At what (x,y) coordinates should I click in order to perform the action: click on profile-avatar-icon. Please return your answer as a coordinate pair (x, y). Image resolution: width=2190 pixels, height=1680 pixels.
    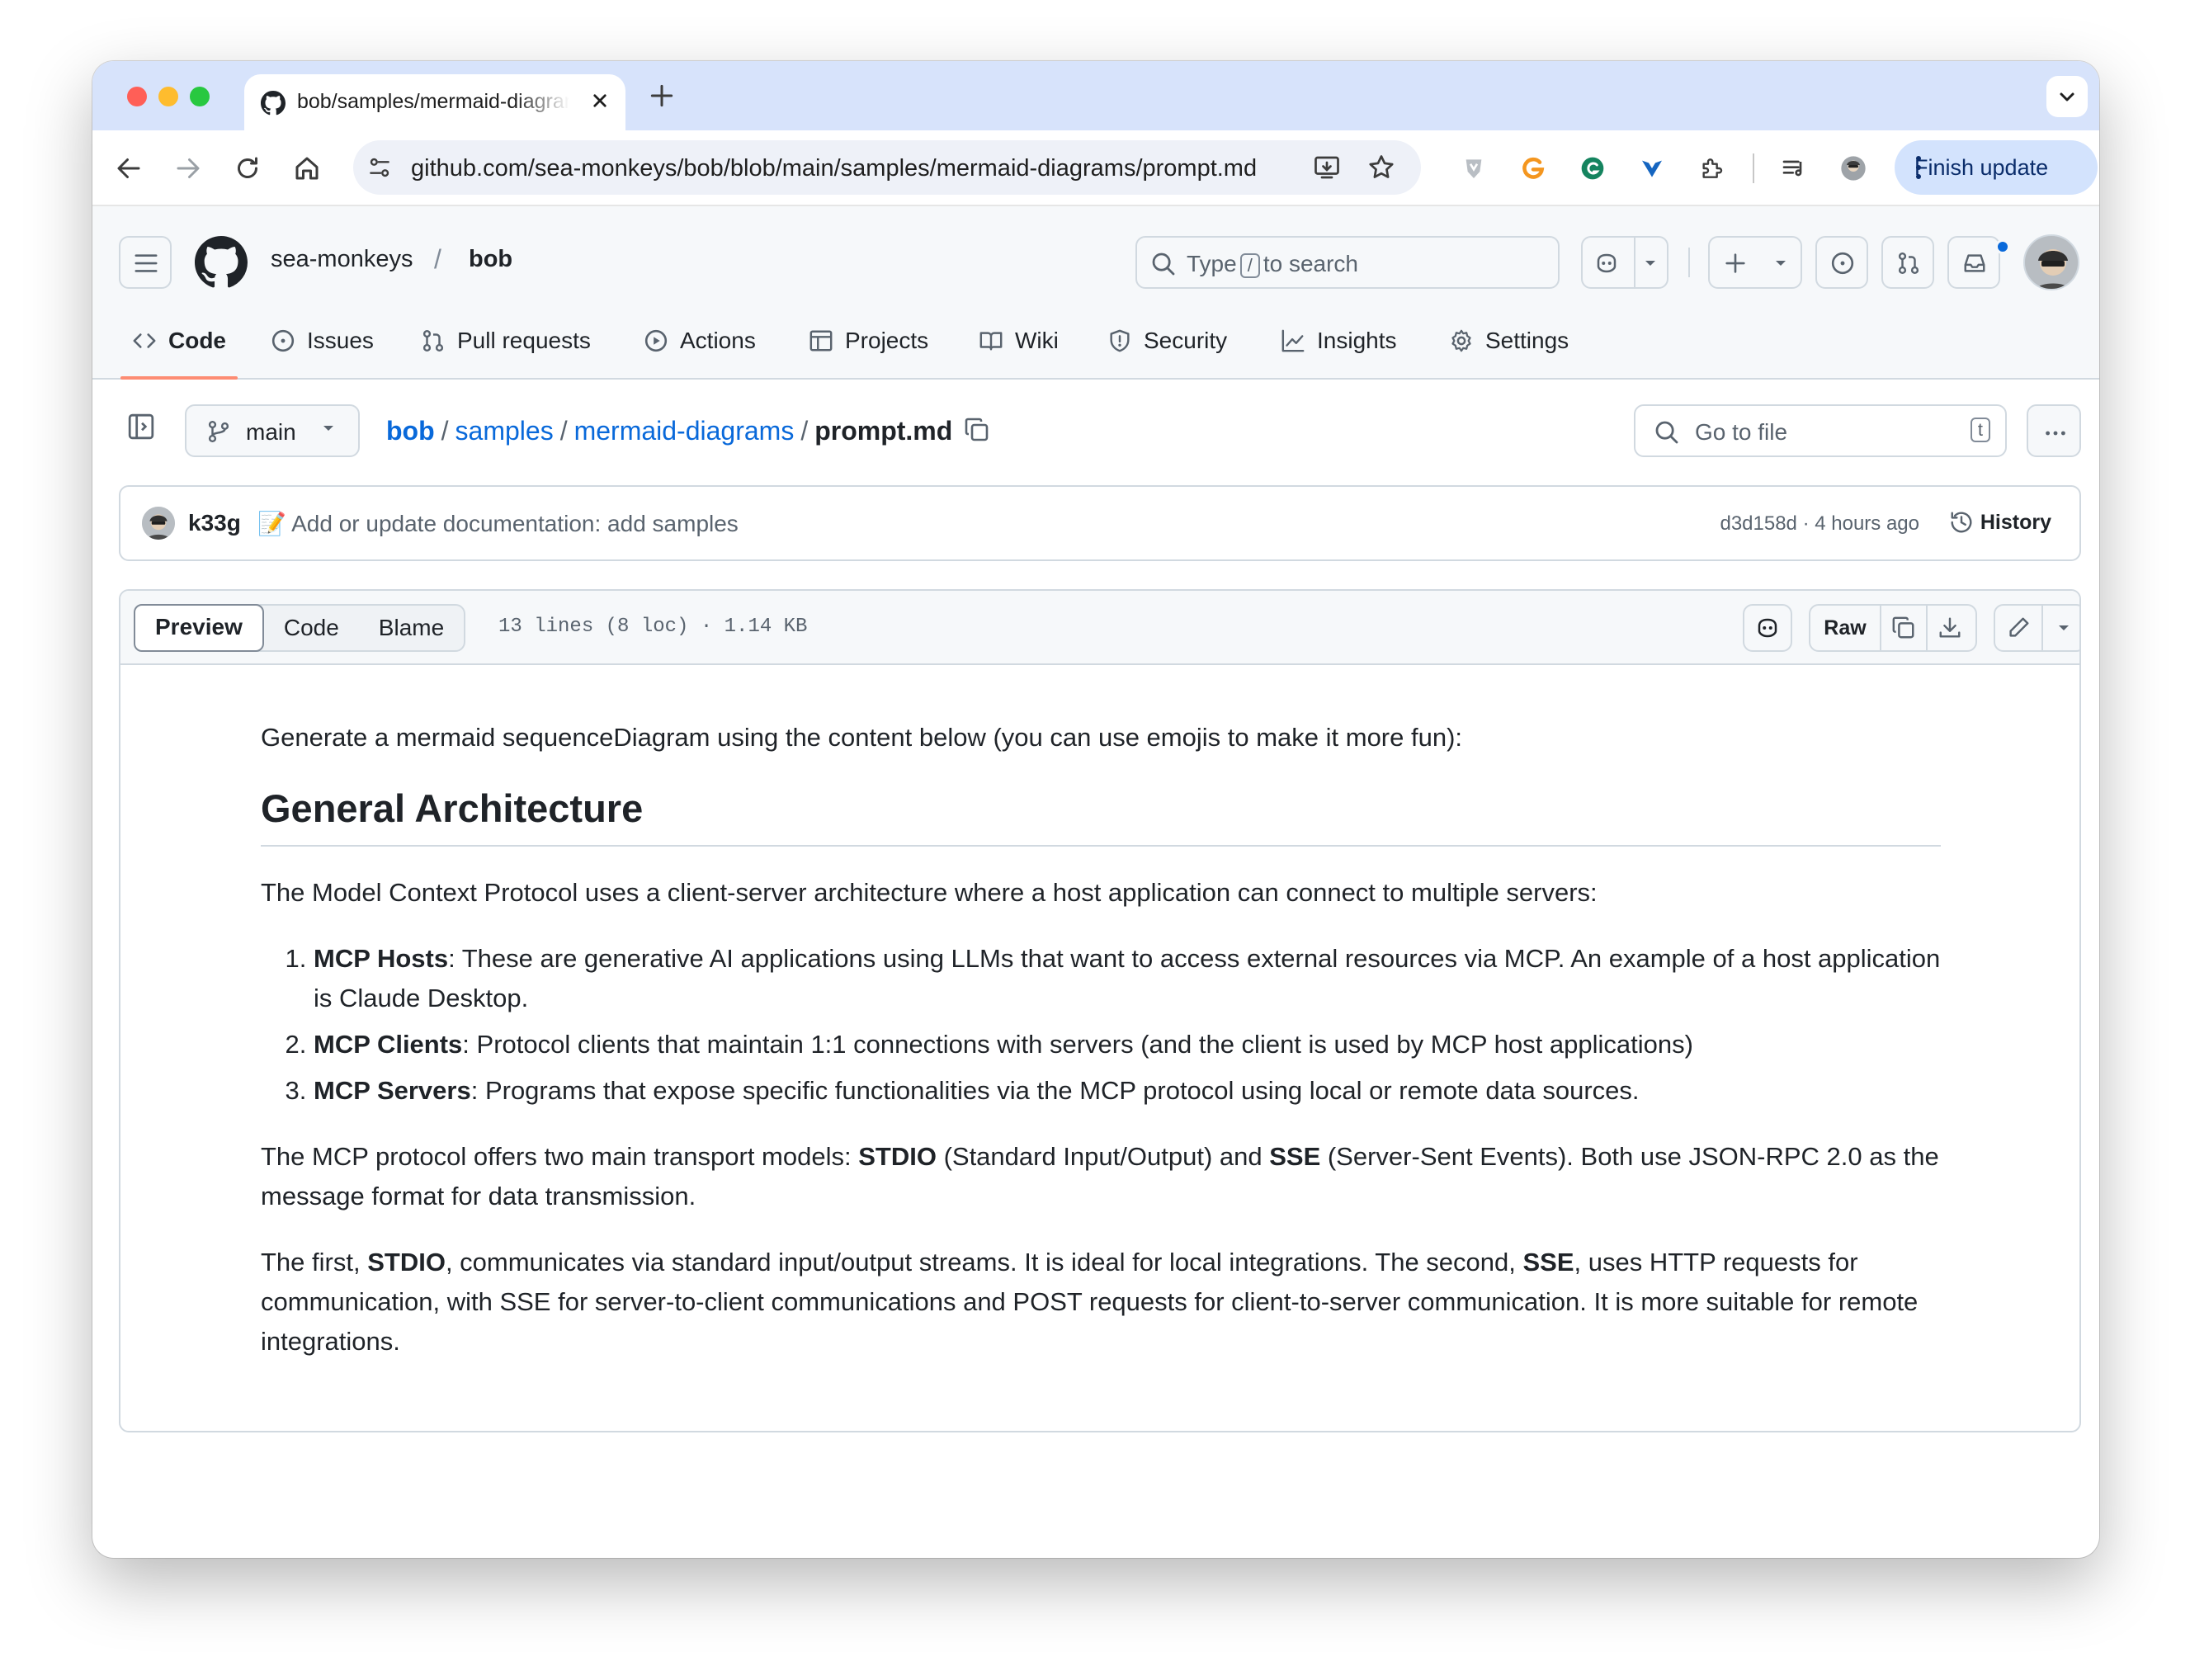
    Looking at the image, I should click on (1853, 168).